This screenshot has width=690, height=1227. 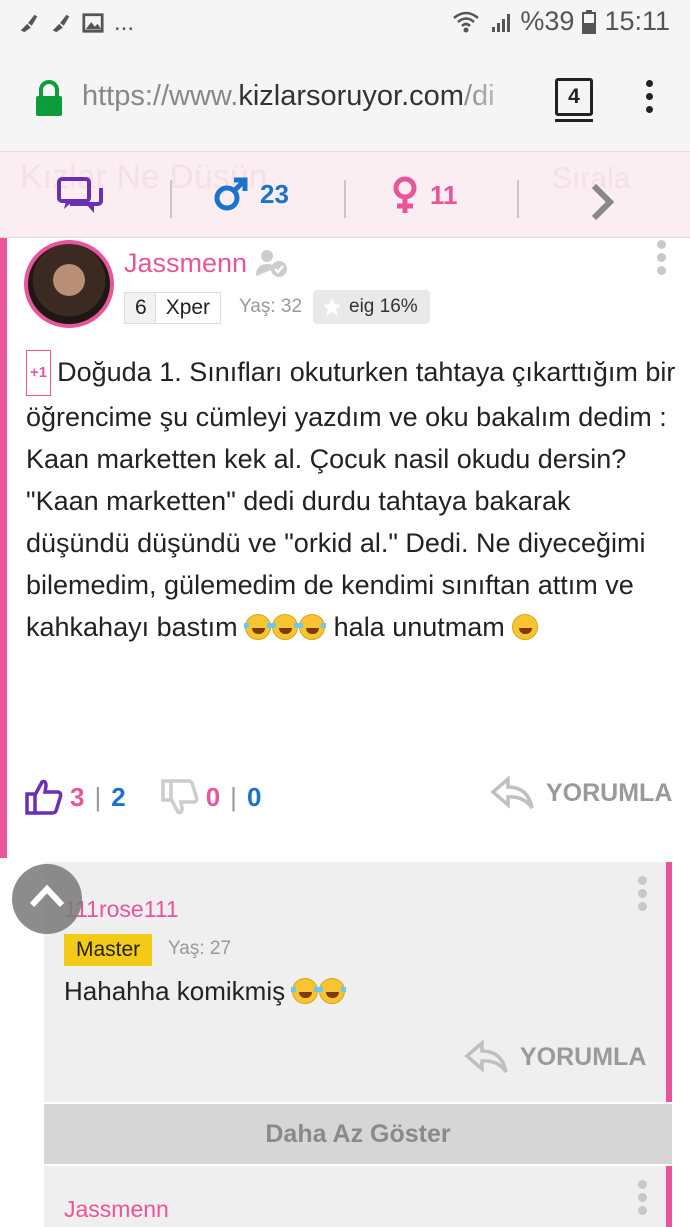 I want to click on xper-level-badge: 6 Xper, so click(x=173, y=308).